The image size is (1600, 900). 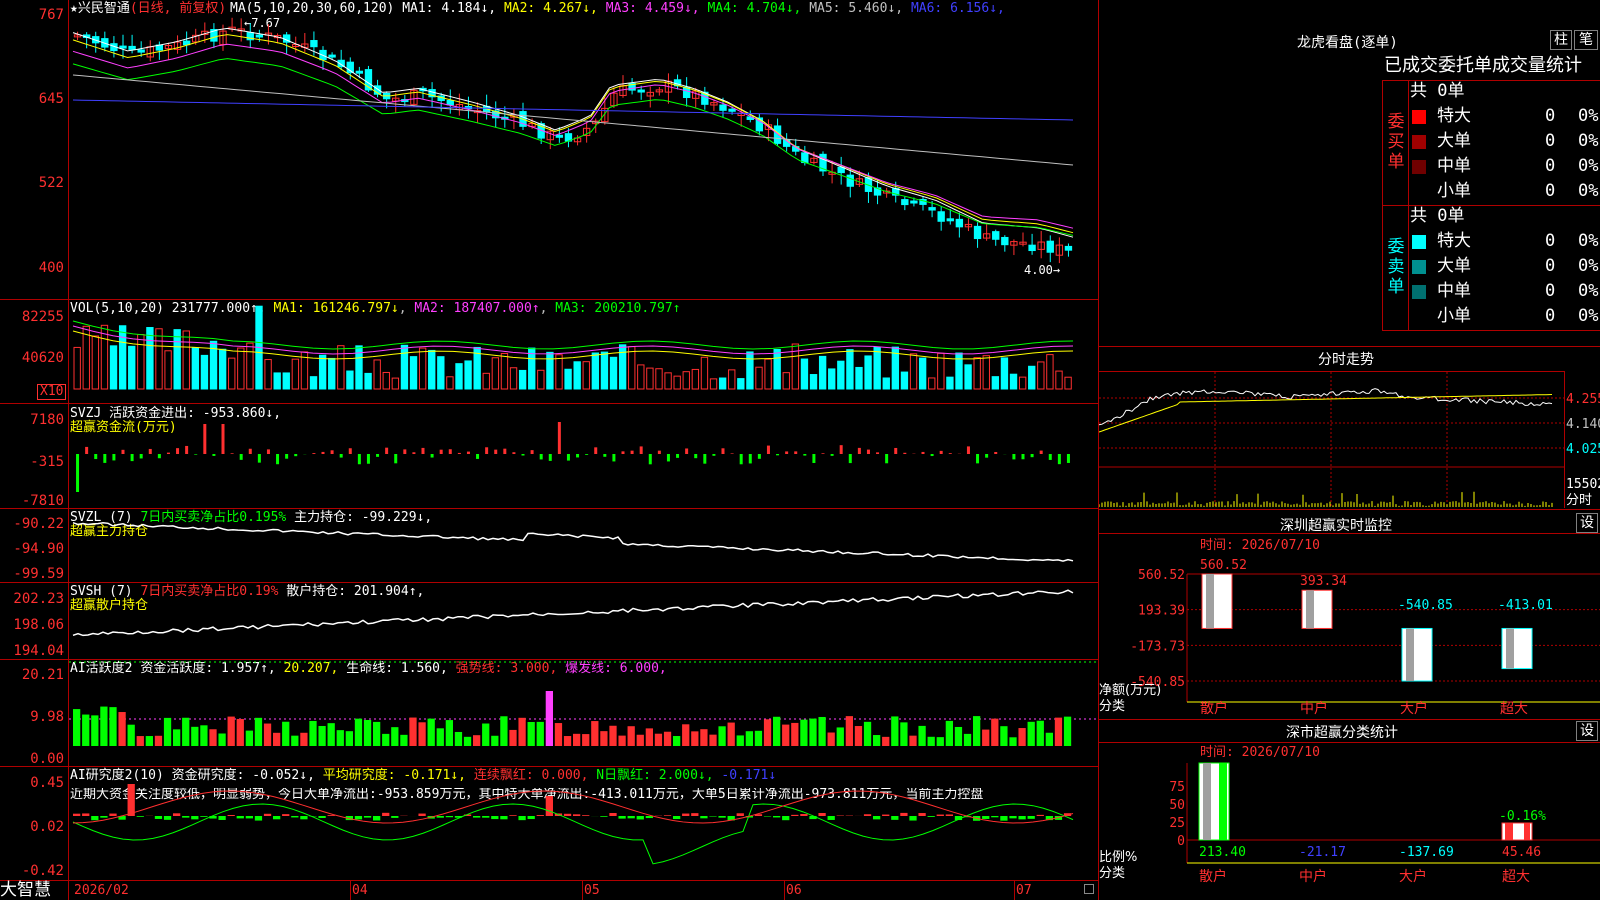 I want to click on lock-icon, so click(x=1089, y=889).